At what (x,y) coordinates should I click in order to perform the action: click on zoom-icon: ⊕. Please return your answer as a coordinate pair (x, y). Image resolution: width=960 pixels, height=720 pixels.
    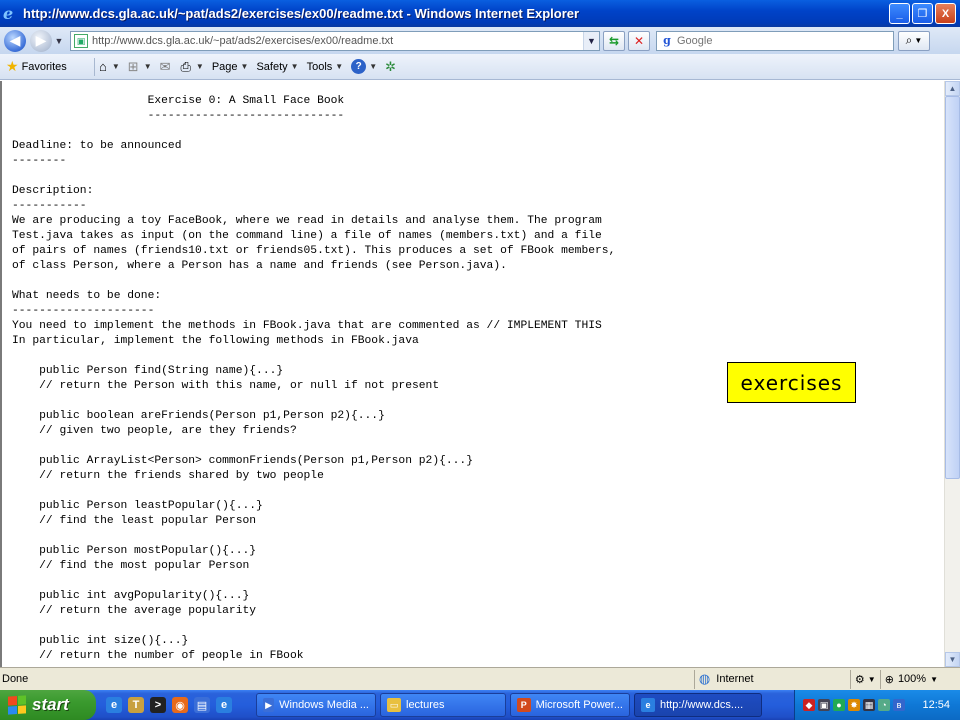
    Looking at the image, I should click on (889, 679).